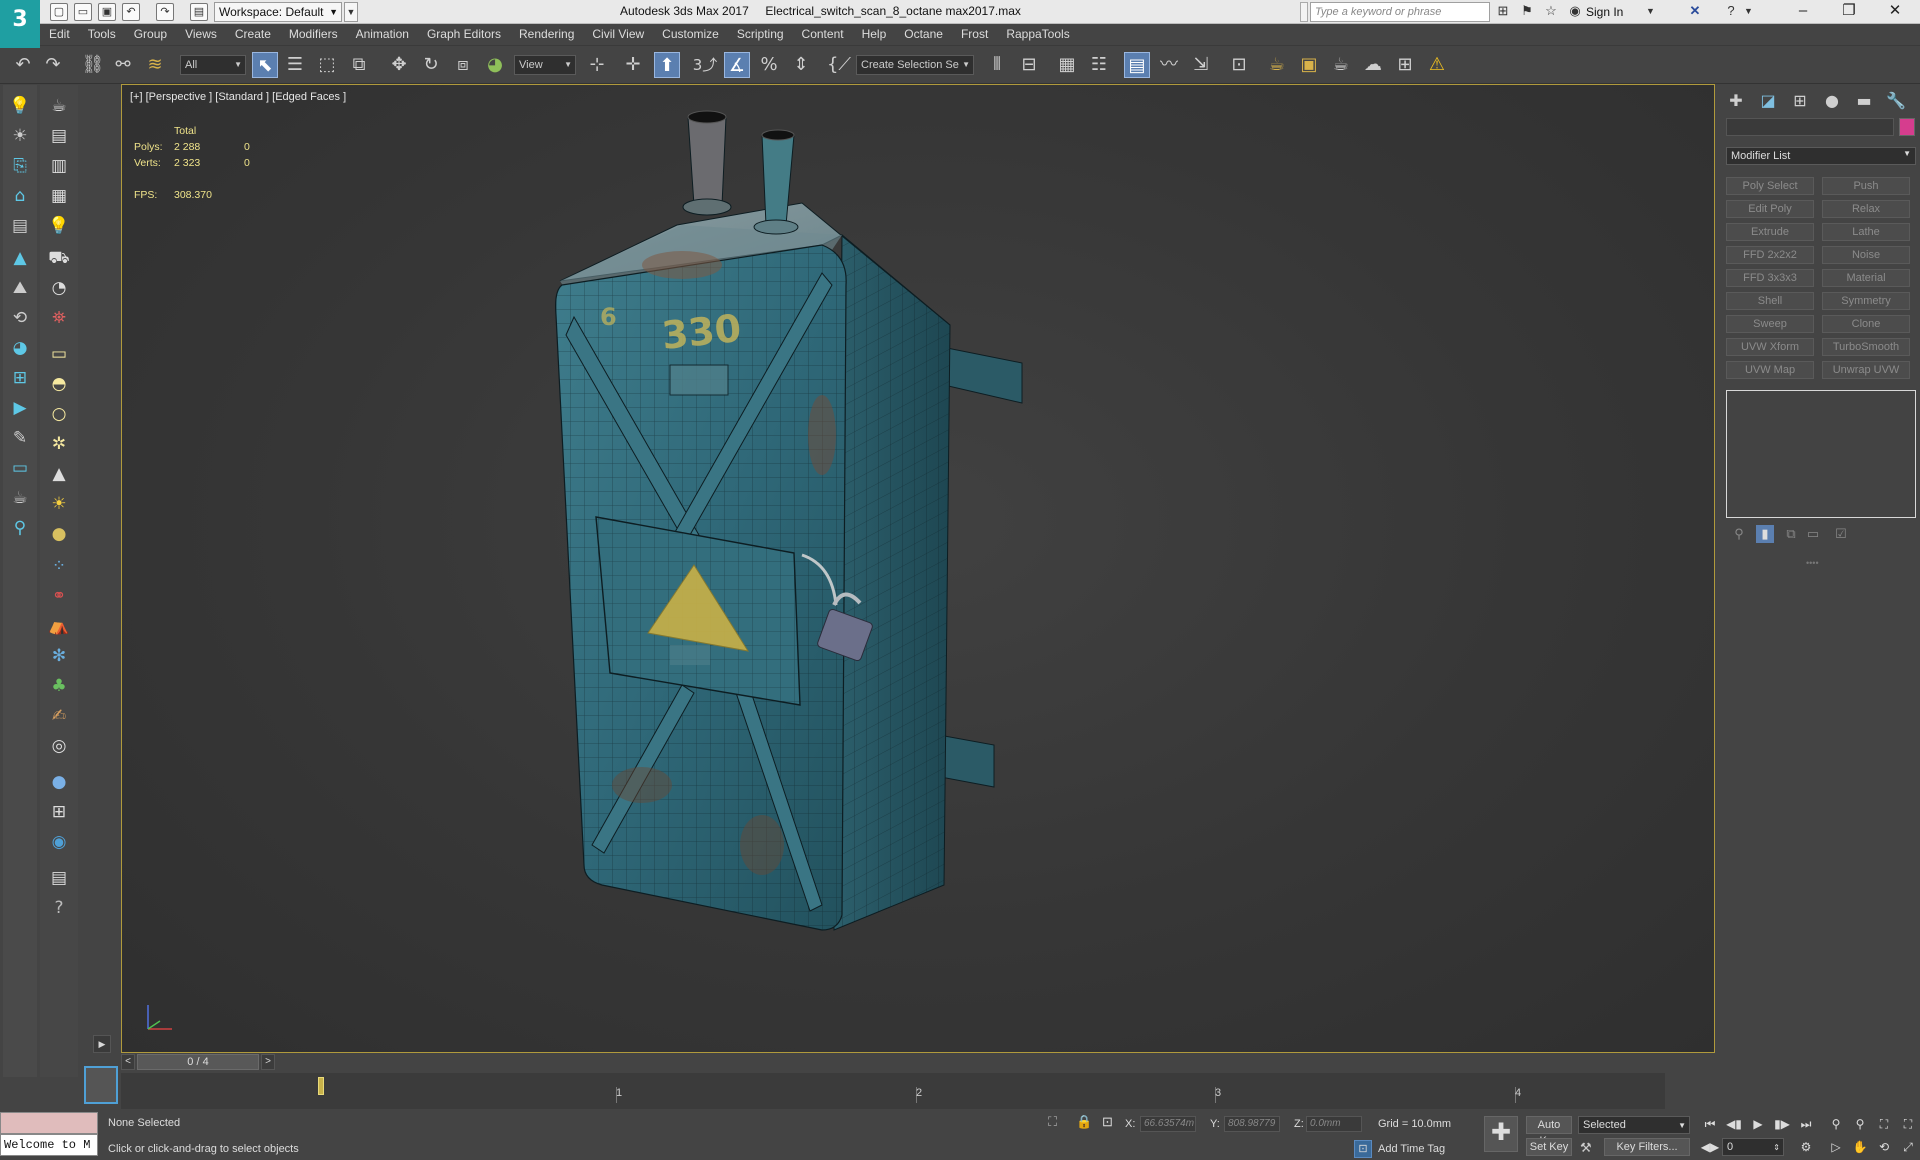 This screenshot has width=1920, height=1160. I want to click on unlink-icon: ⚯, so click(123, 65).